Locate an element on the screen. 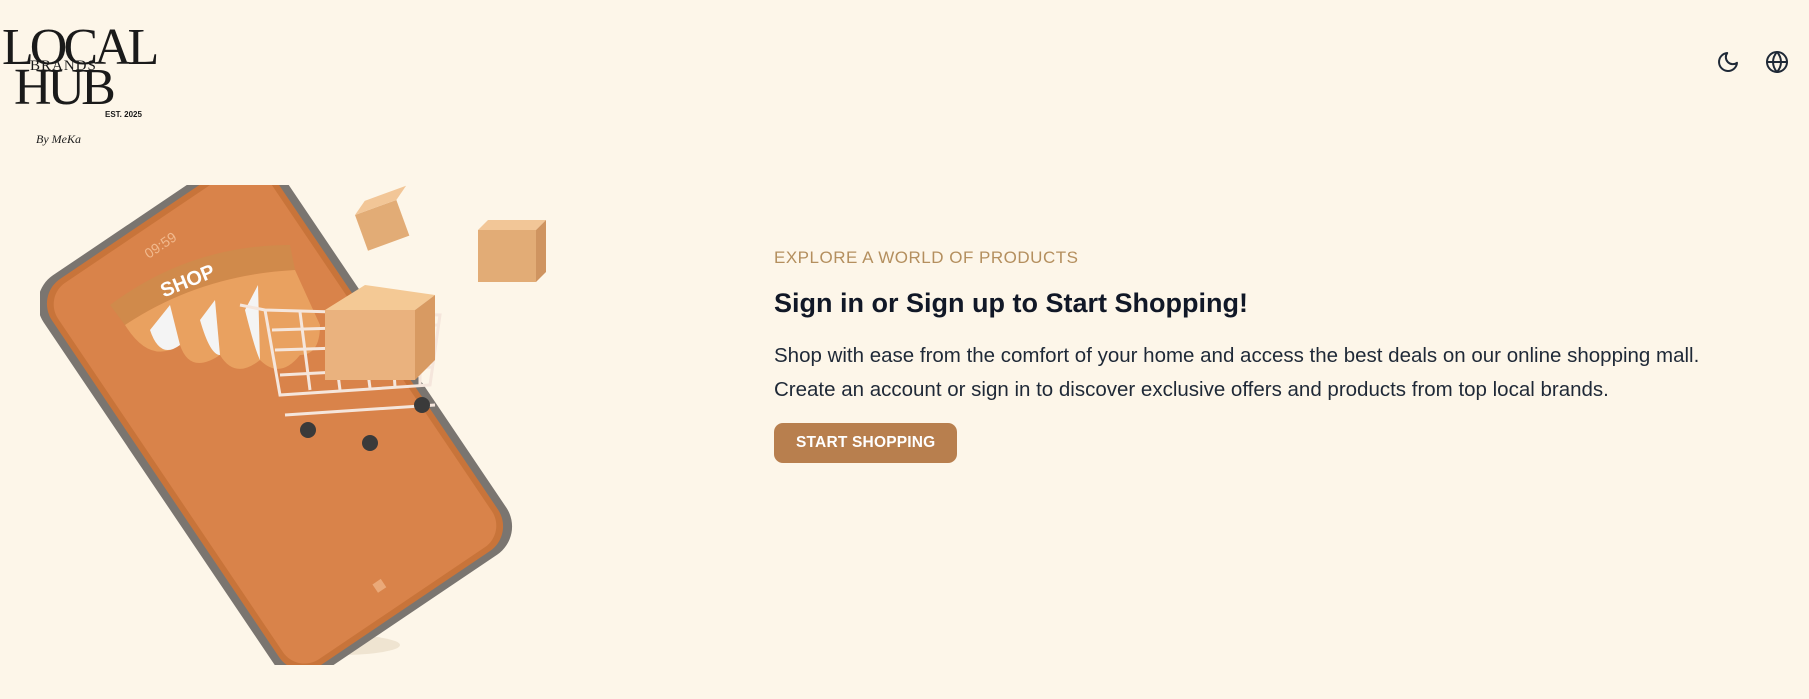  language-button is located at coordinates (1777, 62).